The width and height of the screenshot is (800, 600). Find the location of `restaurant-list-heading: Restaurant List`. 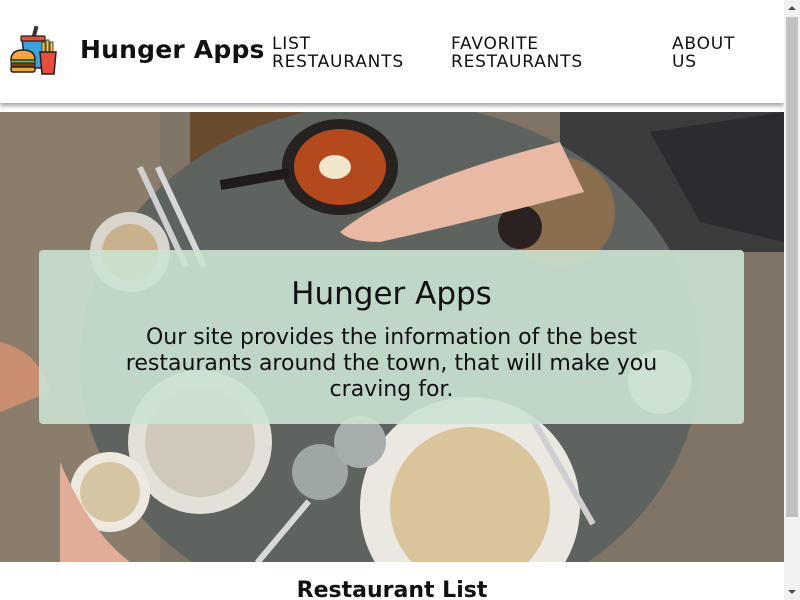

restaurant-list-heading: Restaurant List is located at coordinates (392, 589).